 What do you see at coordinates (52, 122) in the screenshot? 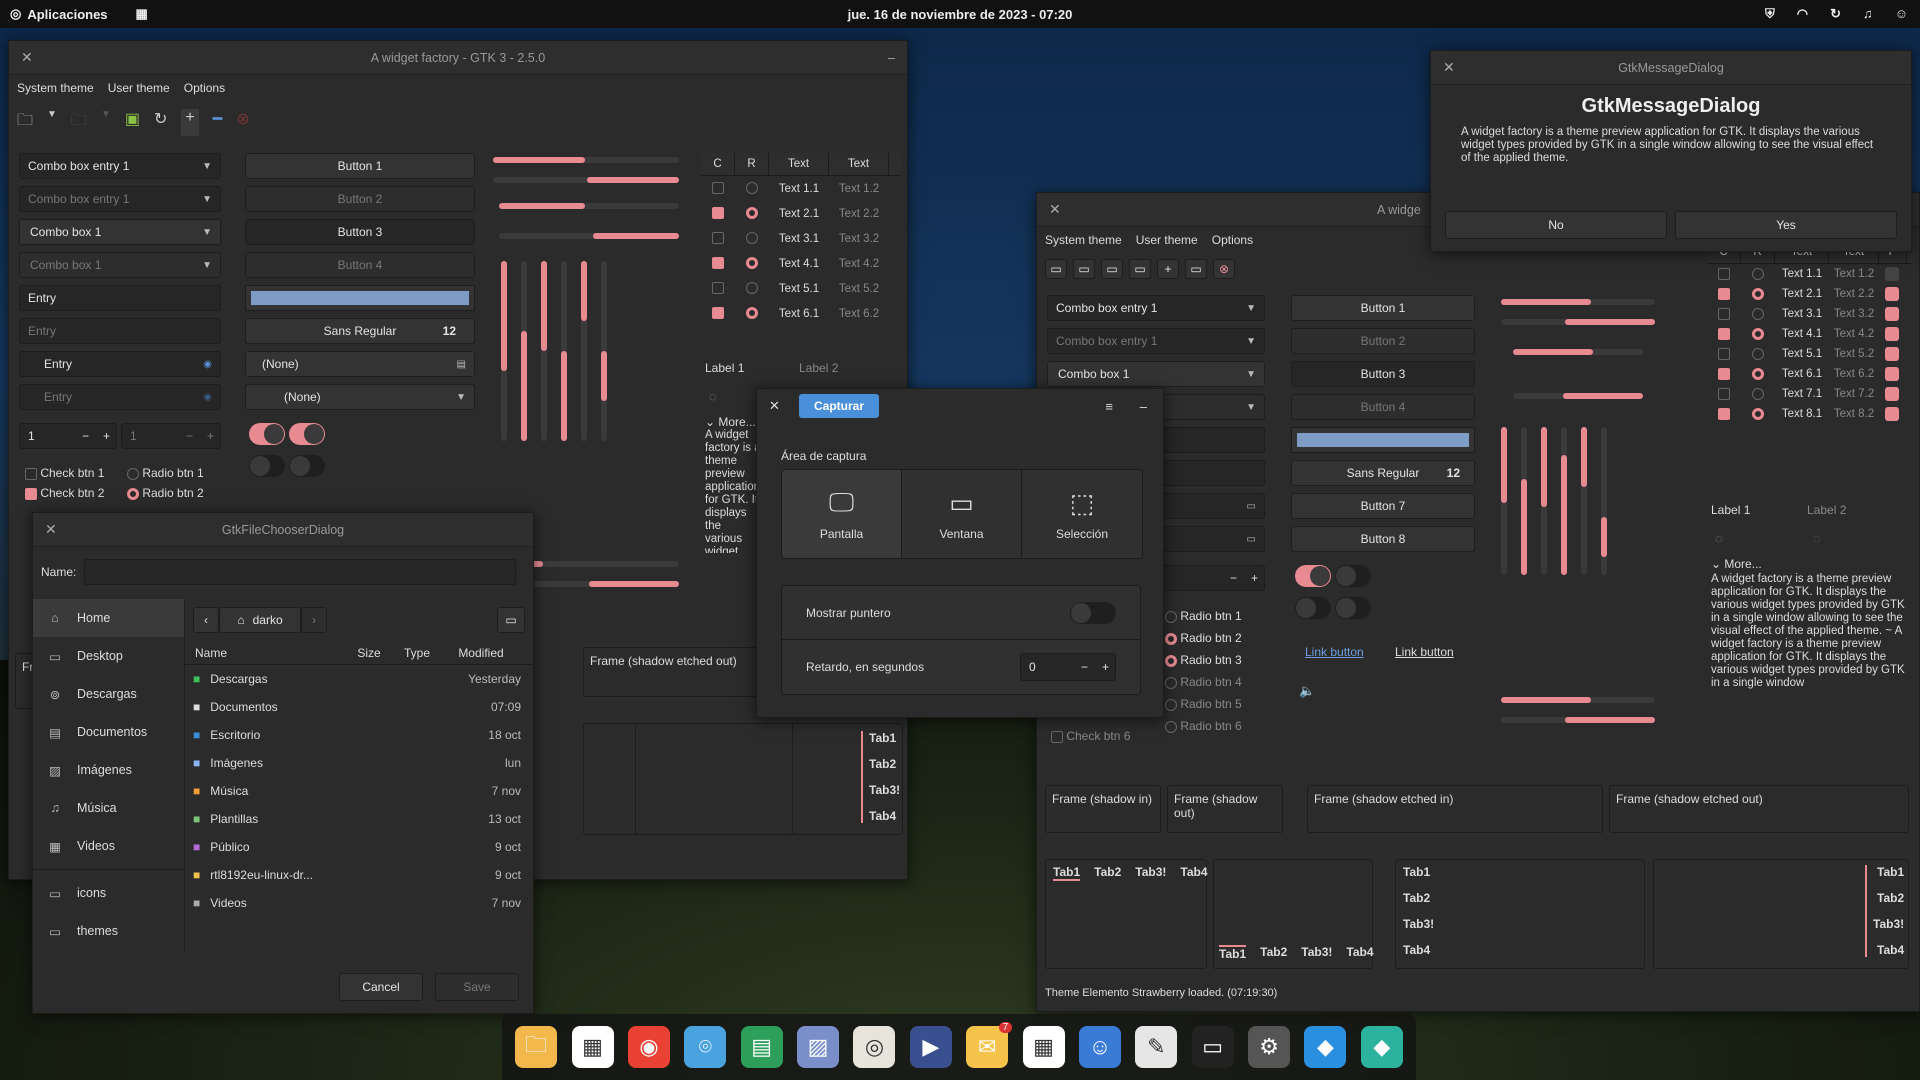
I see `chevron-down-icon: ▼` at bounding box center [52, 122].